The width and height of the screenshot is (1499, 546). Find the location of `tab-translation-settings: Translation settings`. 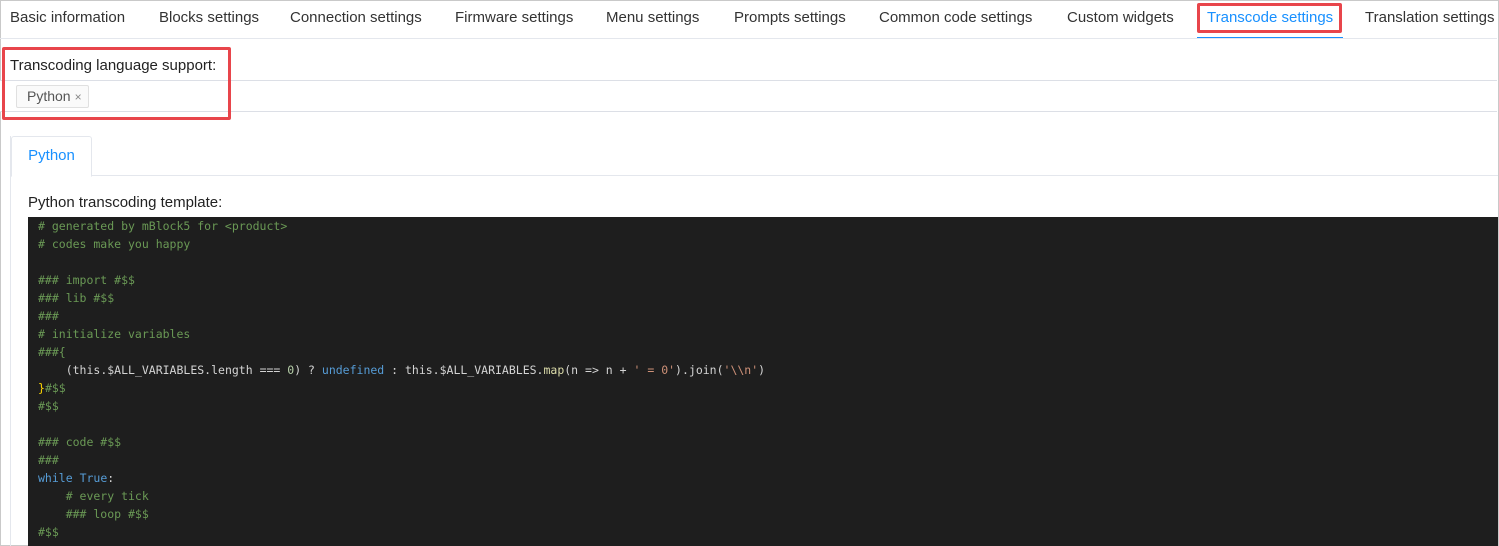

tab-translation-settings: Translation settings is located at coordinates (1430, 19).